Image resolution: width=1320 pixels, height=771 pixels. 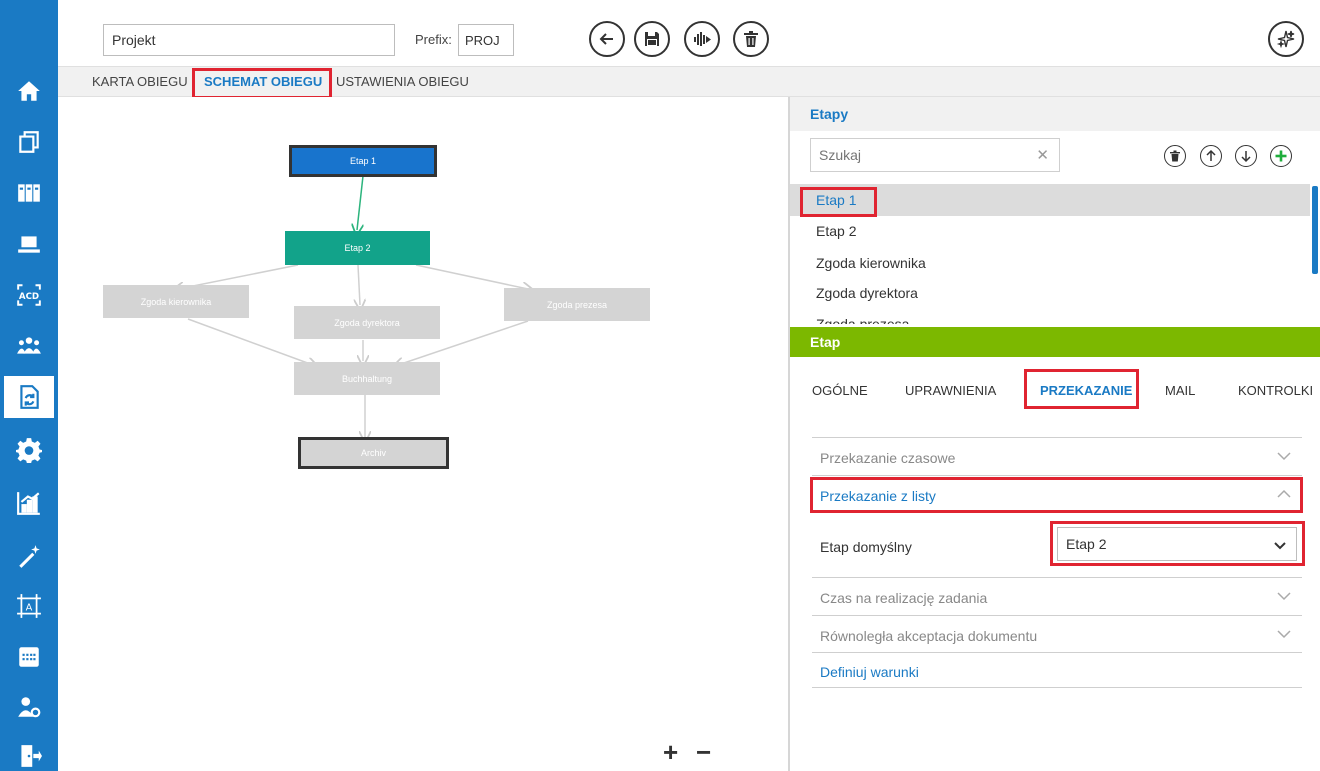 What do you see at coordinates (140, 81) in the screenshot?
I see `tab-karta-obiegu: KARTA OBIEGU` at bounding box center [140, 81].